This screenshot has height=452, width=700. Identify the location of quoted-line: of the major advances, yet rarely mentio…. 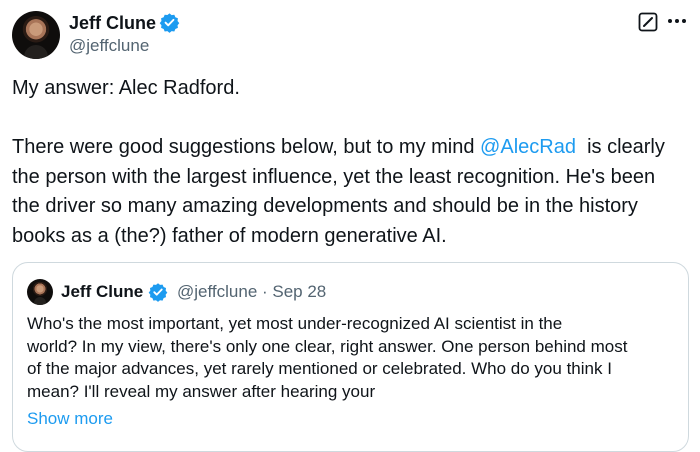
(319, 369).